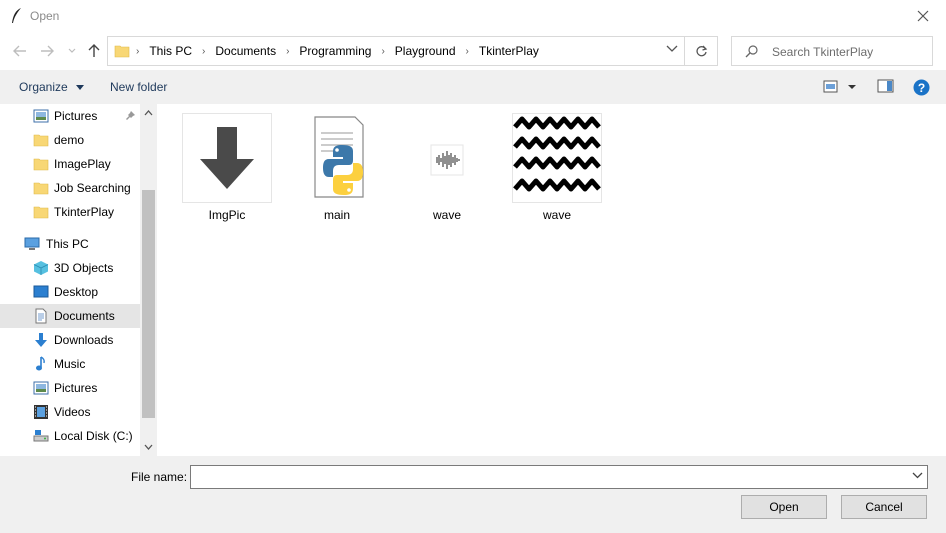 The height and width of the screenshot is (533, 946). I want to click on crumb-playground: Playground, so click(425, 51).